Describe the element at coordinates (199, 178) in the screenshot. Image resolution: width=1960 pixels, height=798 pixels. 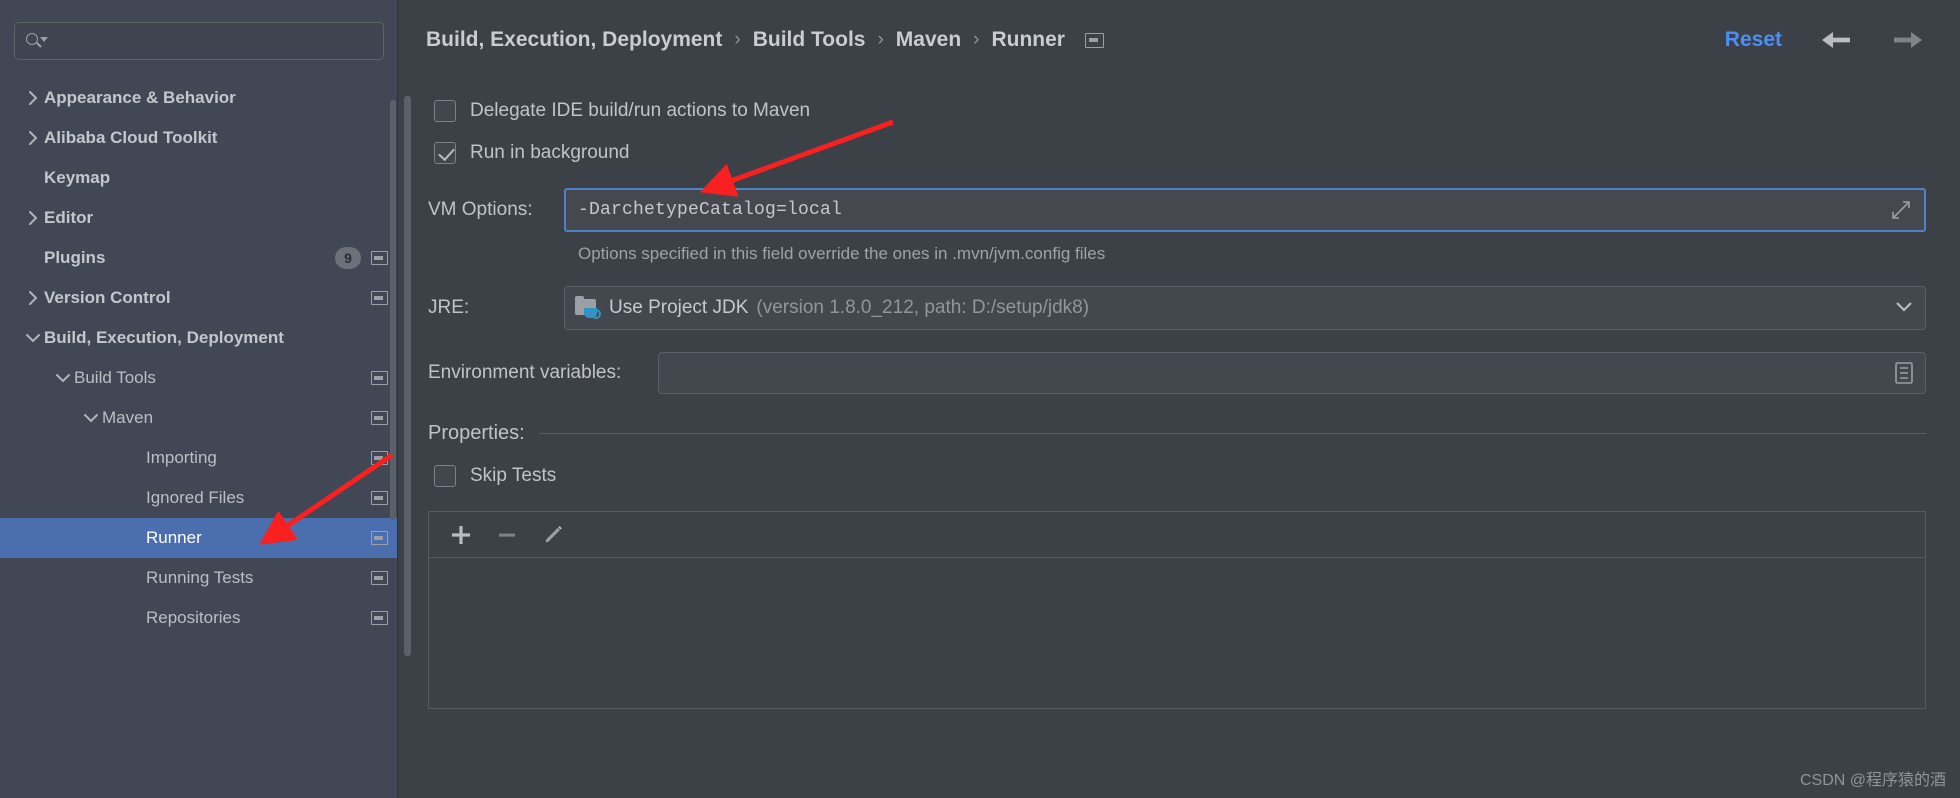
I see `sidebar-item-keymap: Keymap` at that location.